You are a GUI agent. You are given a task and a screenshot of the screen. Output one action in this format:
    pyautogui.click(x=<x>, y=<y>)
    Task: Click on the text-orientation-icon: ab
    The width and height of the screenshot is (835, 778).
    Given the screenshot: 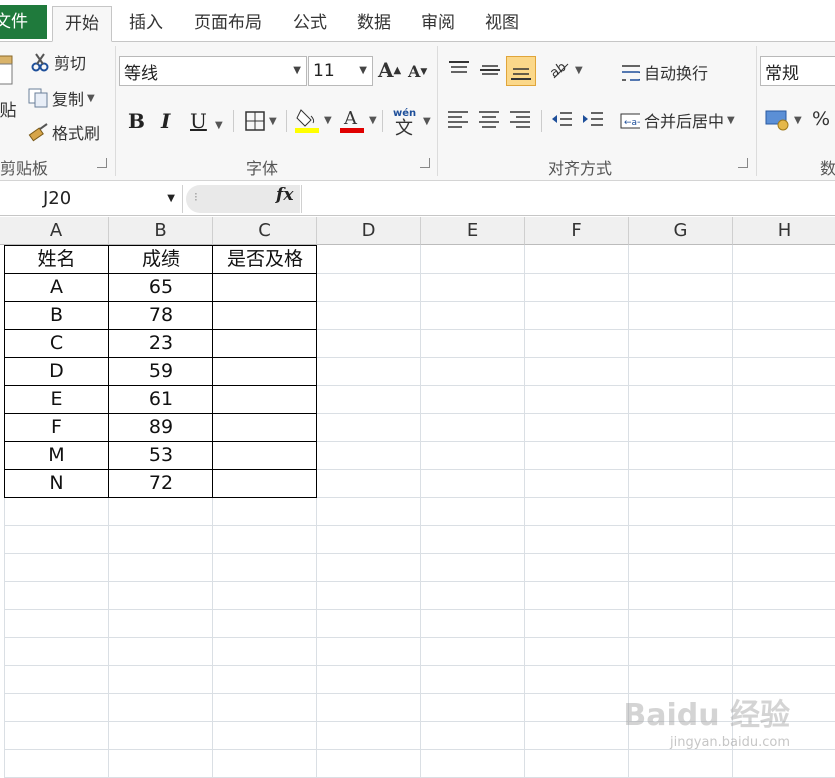 What is the action you would take?
    pyautogui.click(x=558, y=71)
    